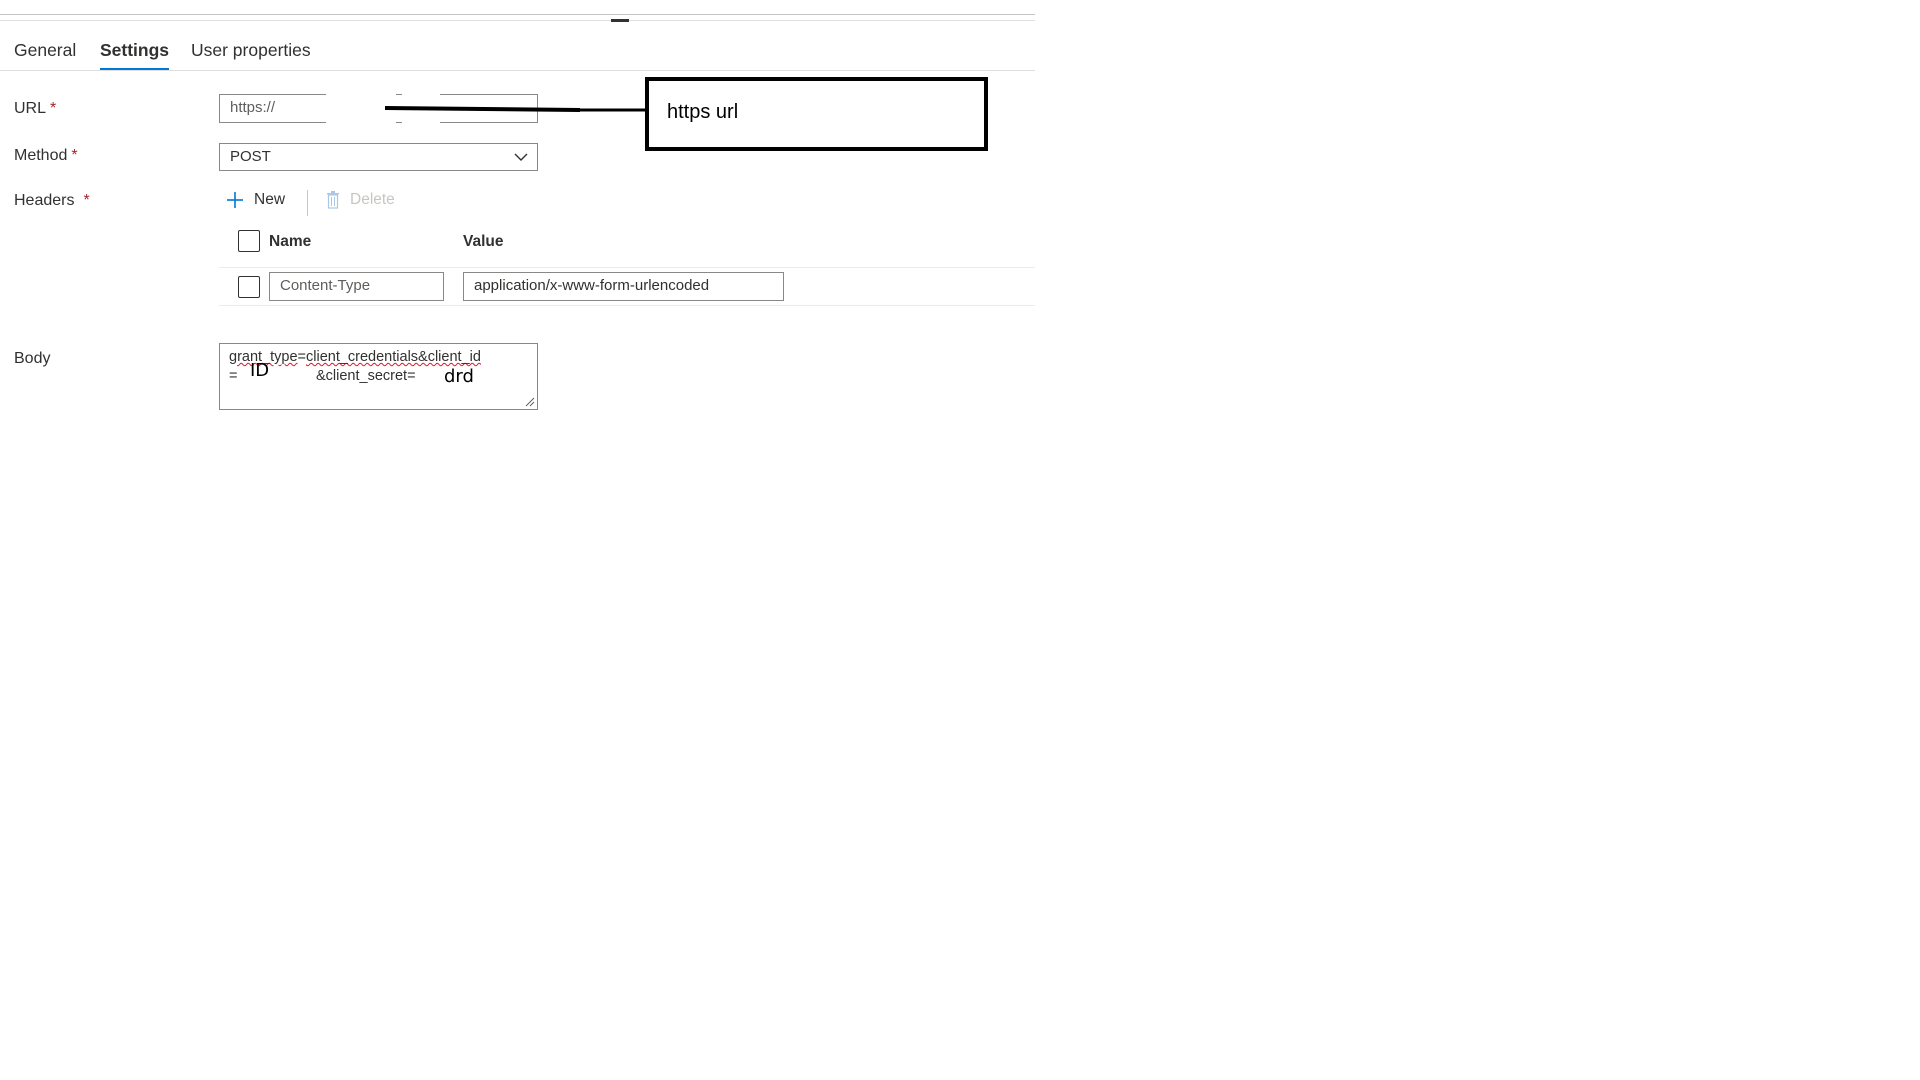  I want to click on headers-label: Headers *, so click(52, 201).